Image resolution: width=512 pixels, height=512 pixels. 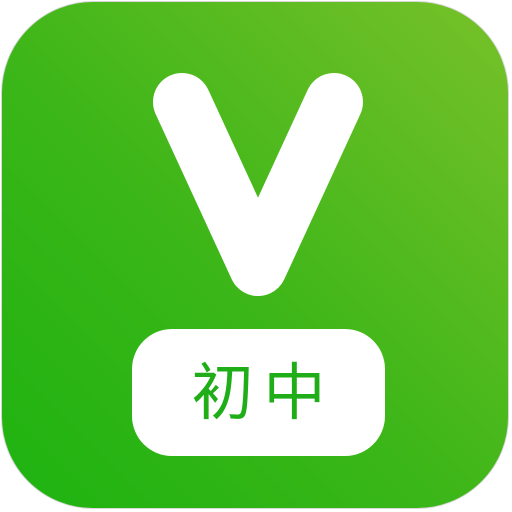 I want to click on grade-label-text: 初中, so click(x=263, y=392).